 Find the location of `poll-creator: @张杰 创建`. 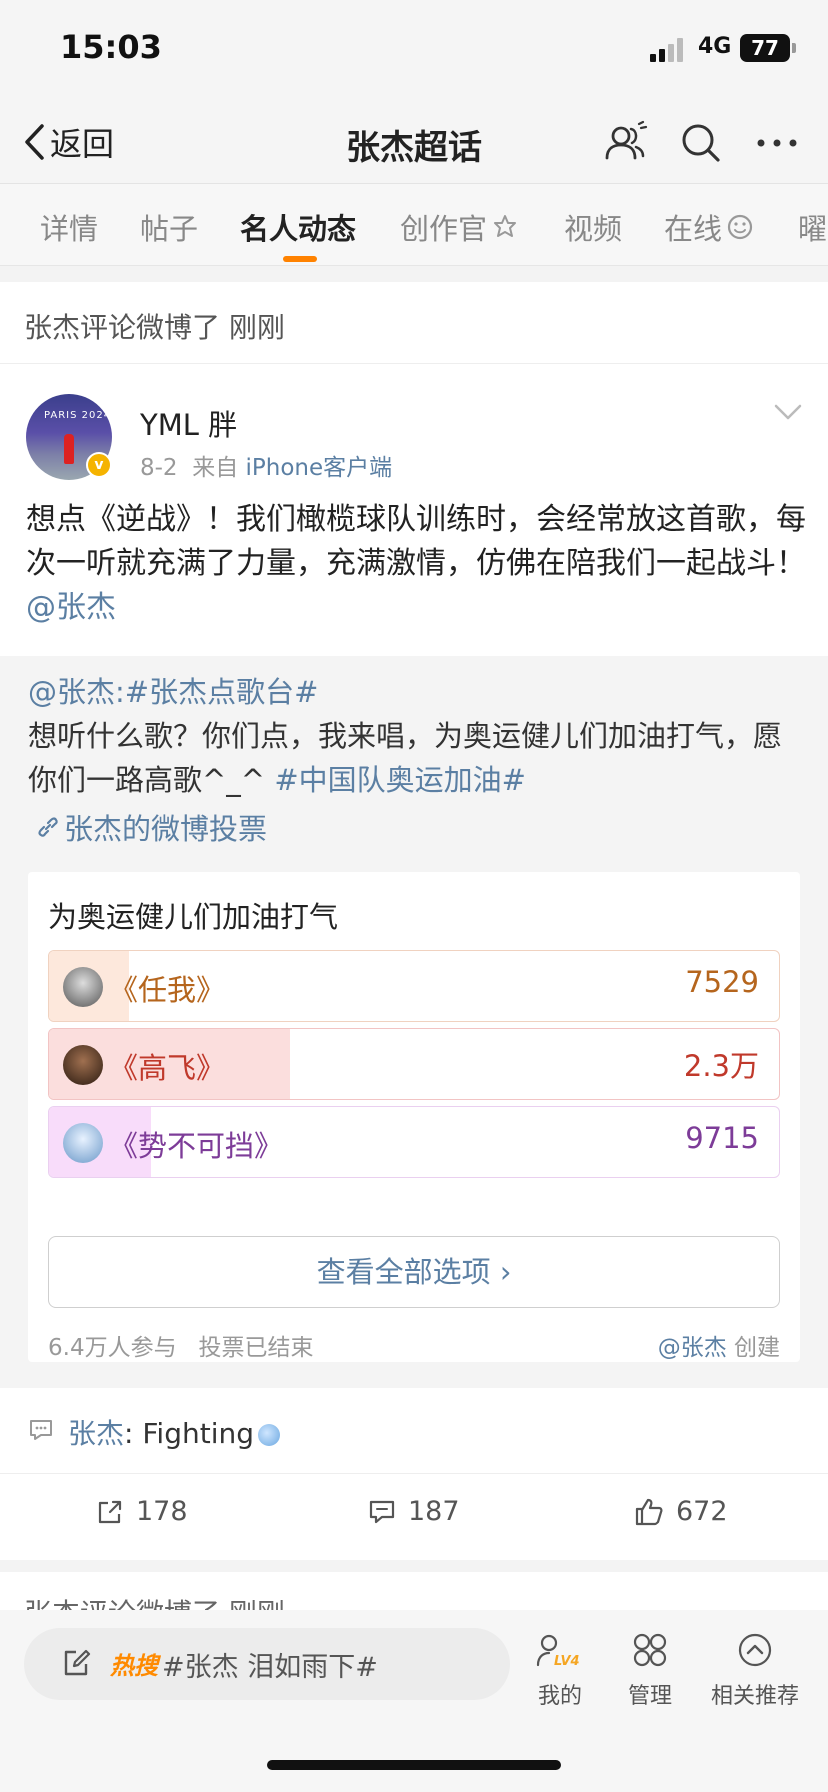

poll-creator: @张杰 创建 is located at coordinates (719, 1345).